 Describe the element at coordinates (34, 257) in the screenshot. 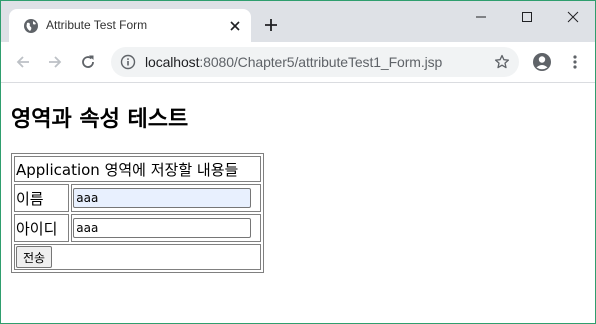

I see `submit-button: 전송` at that location.